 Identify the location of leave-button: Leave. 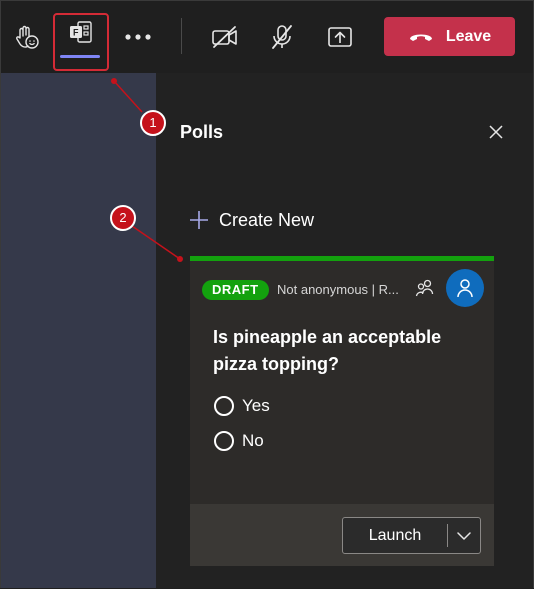
(449, 36).